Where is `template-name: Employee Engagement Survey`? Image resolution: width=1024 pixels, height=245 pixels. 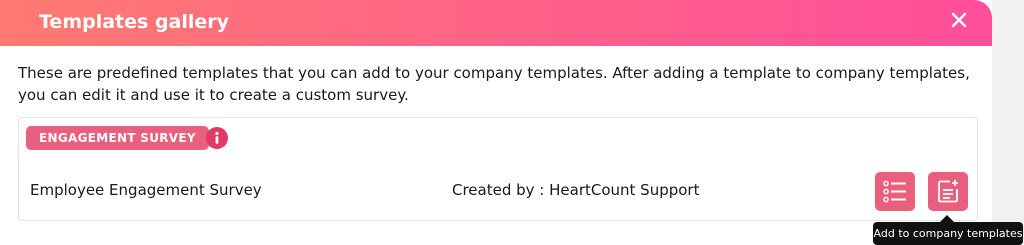
template-name: Employee Engagement Survey is located at coordinates (146, 190).